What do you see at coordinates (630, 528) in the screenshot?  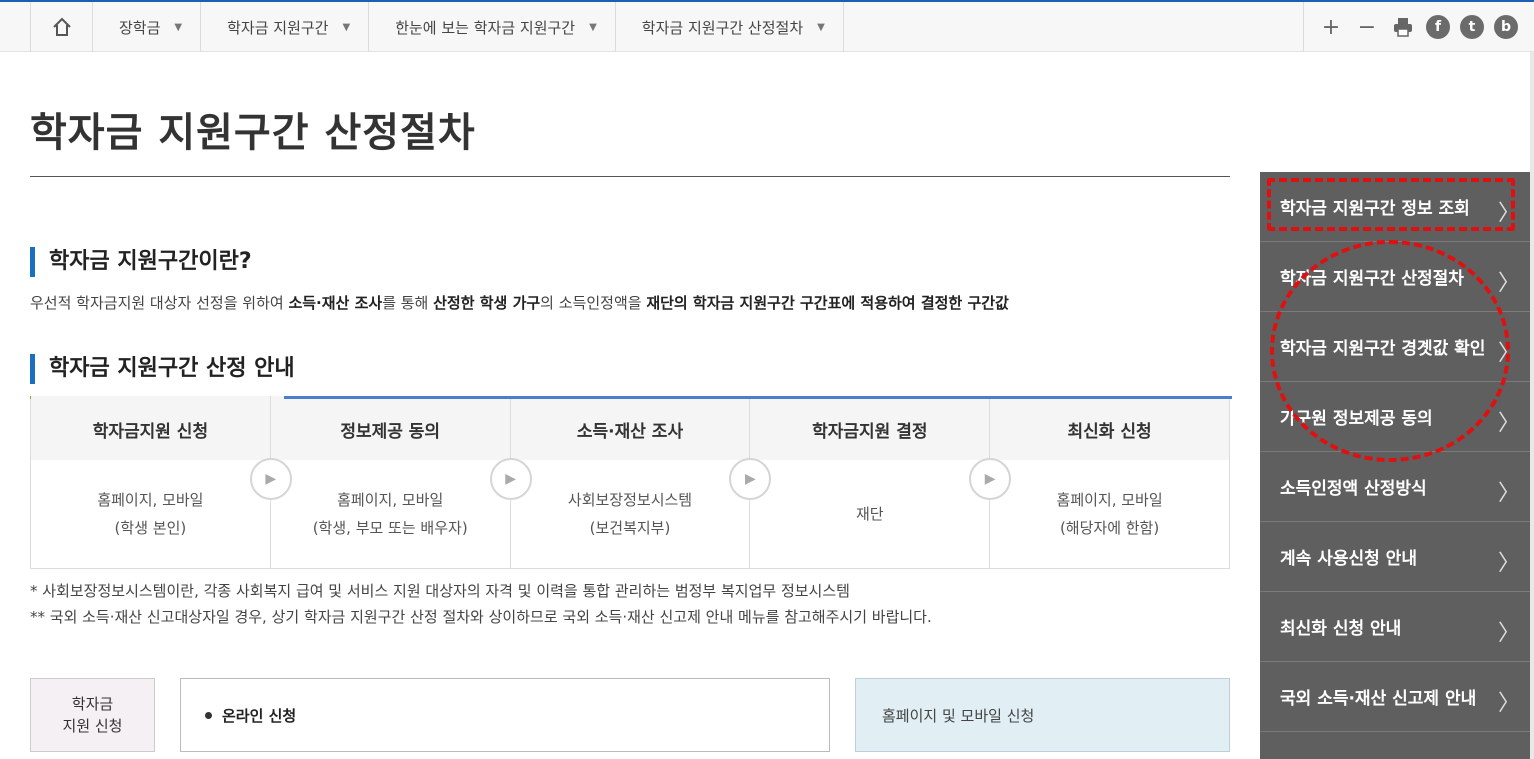 I see `step-line: (보건복지부)` at bounding box center [630, 528].